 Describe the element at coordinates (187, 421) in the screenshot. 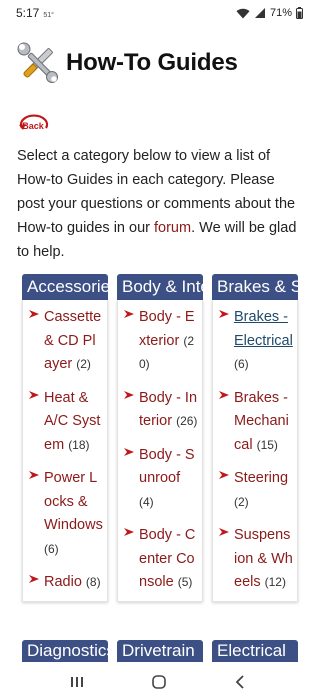

I see `guide-count: (26)` at that location.